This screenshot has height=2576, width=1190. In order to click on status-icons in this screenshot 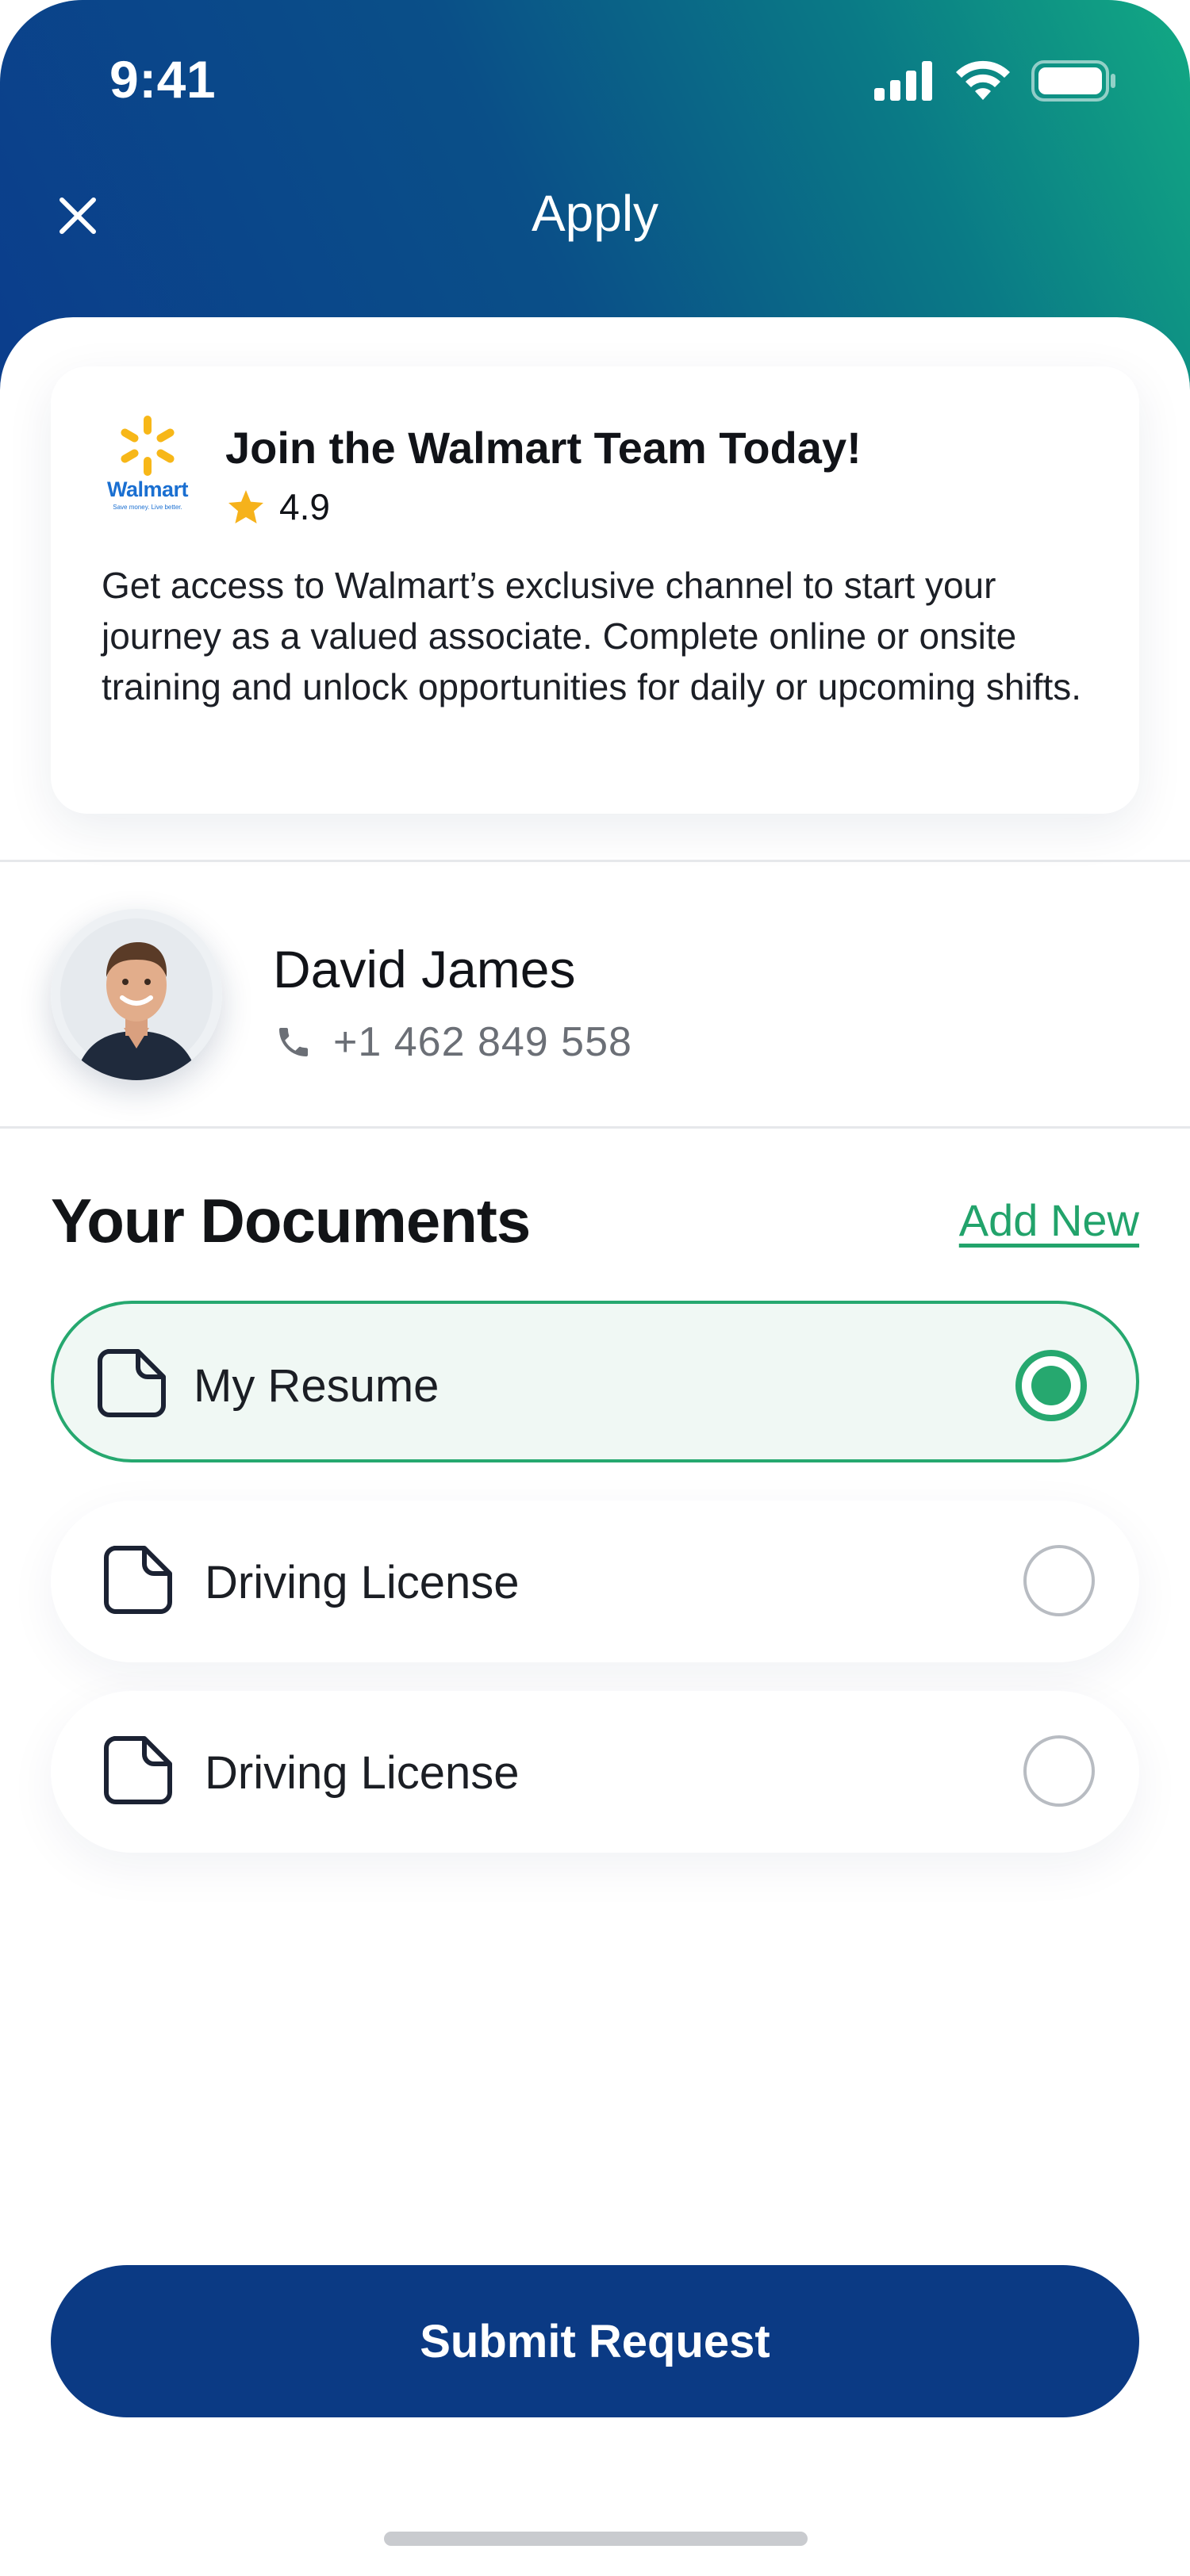, I will do `click(995, 81)`.